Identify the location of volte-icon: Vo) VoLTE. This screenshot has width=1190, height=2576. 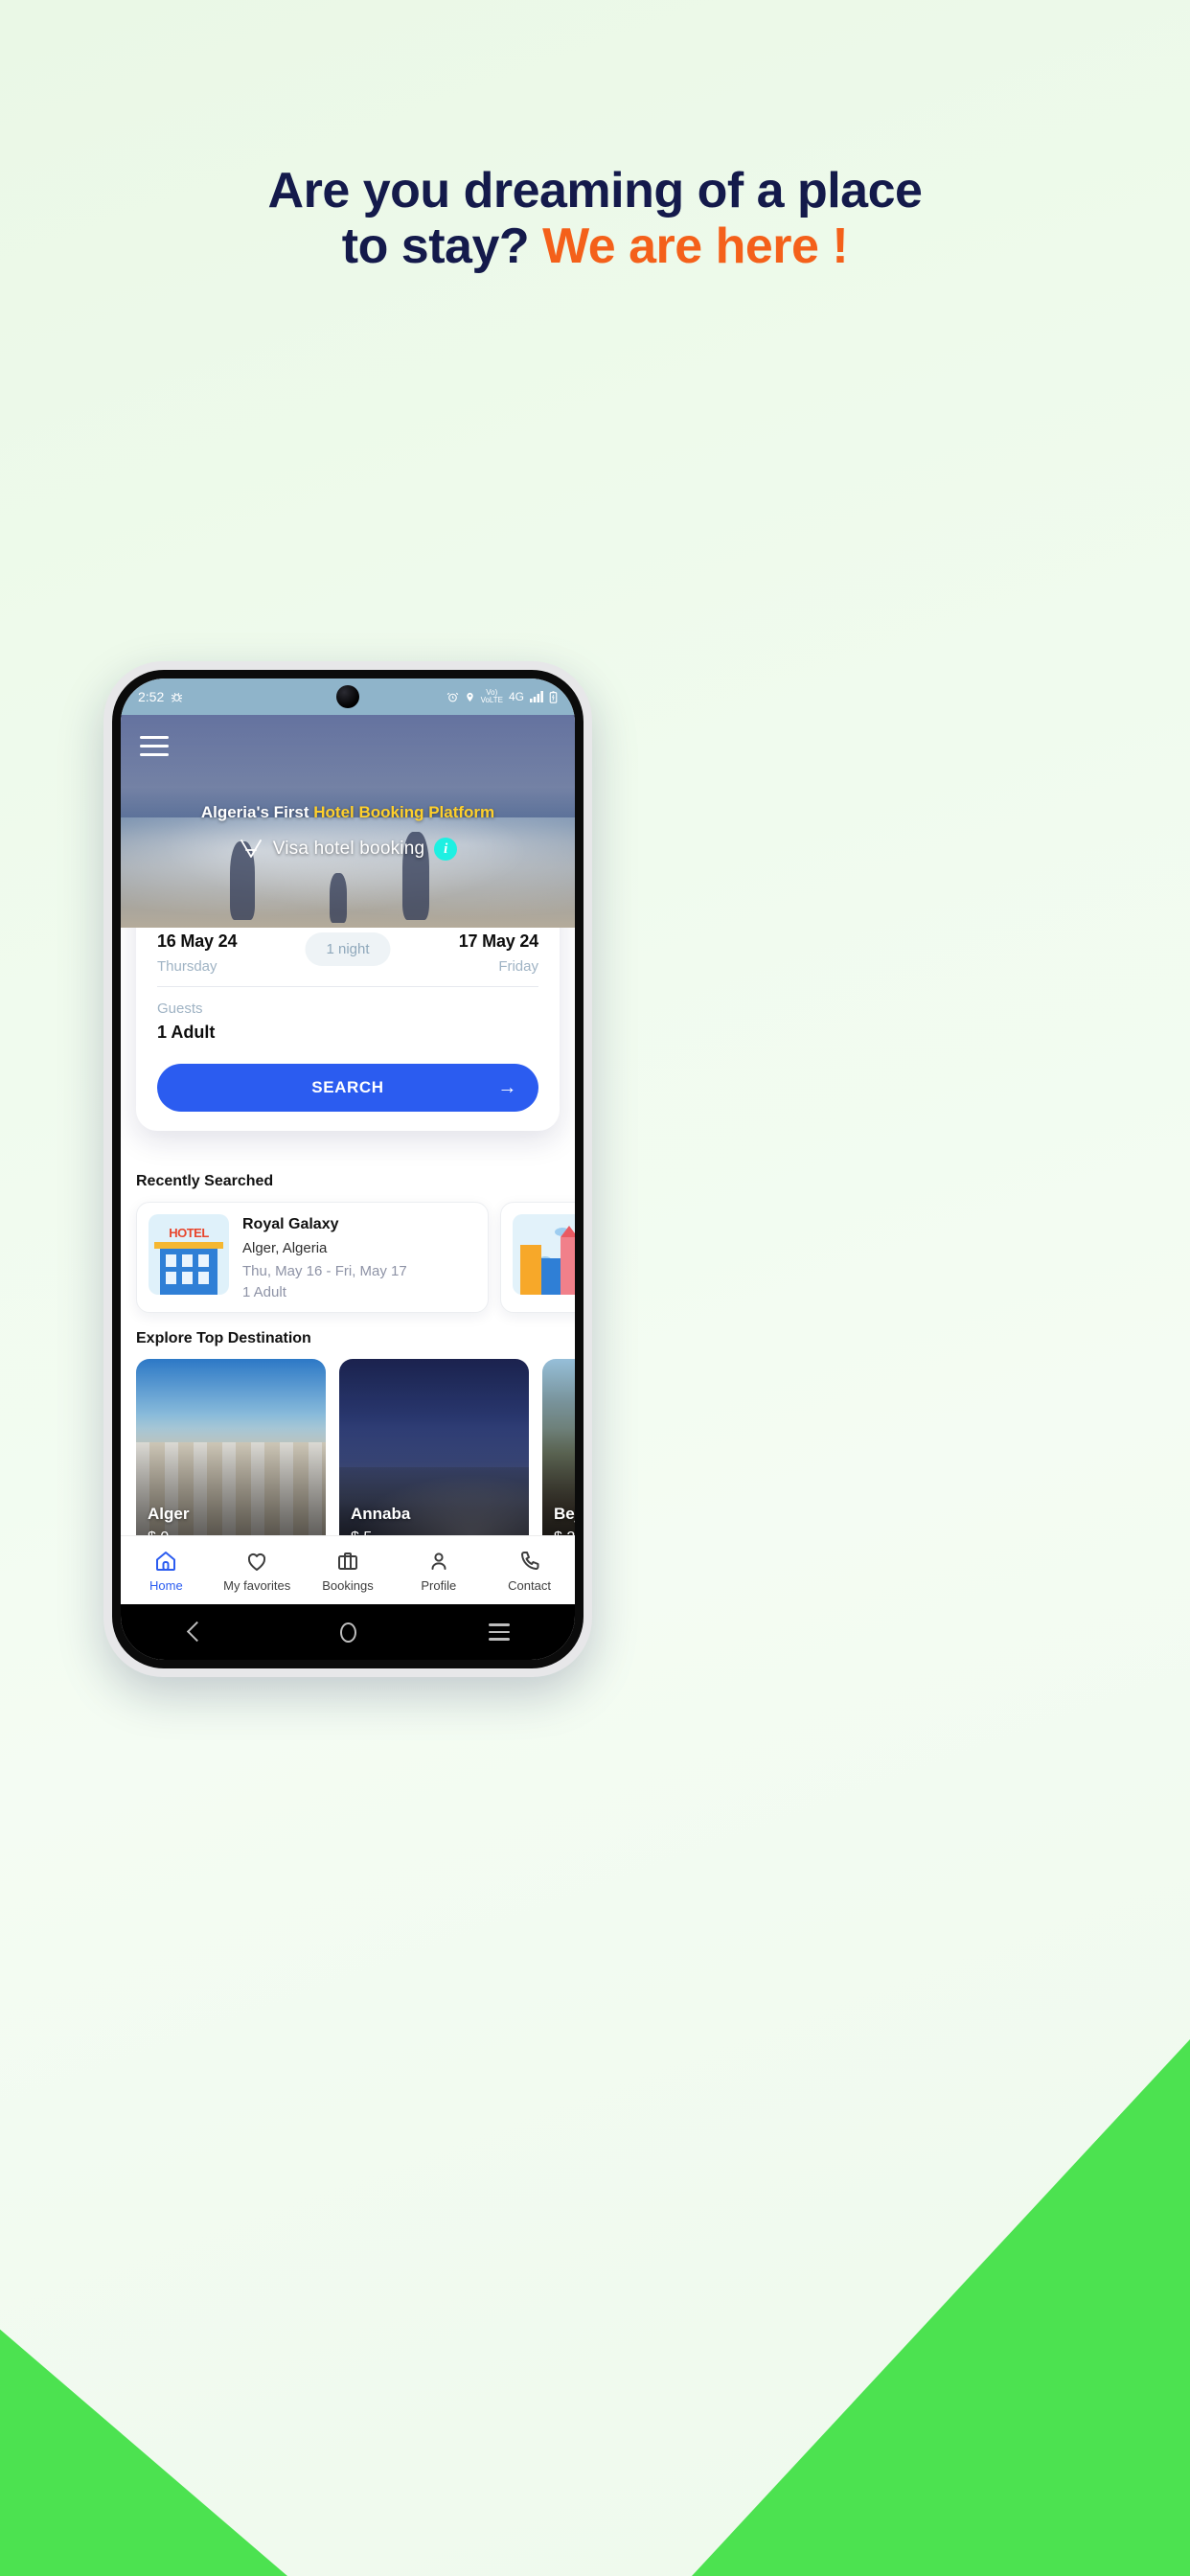
(492, 696).